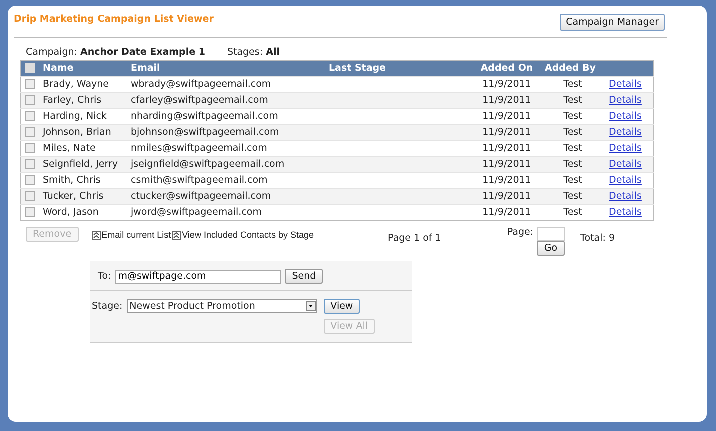 The width and height of the screenshot is (716, 431). Describe the element at coordinates (221, 306) in the screenshot. I see `stage-dropdown: Newest Product Promotion` at that location.